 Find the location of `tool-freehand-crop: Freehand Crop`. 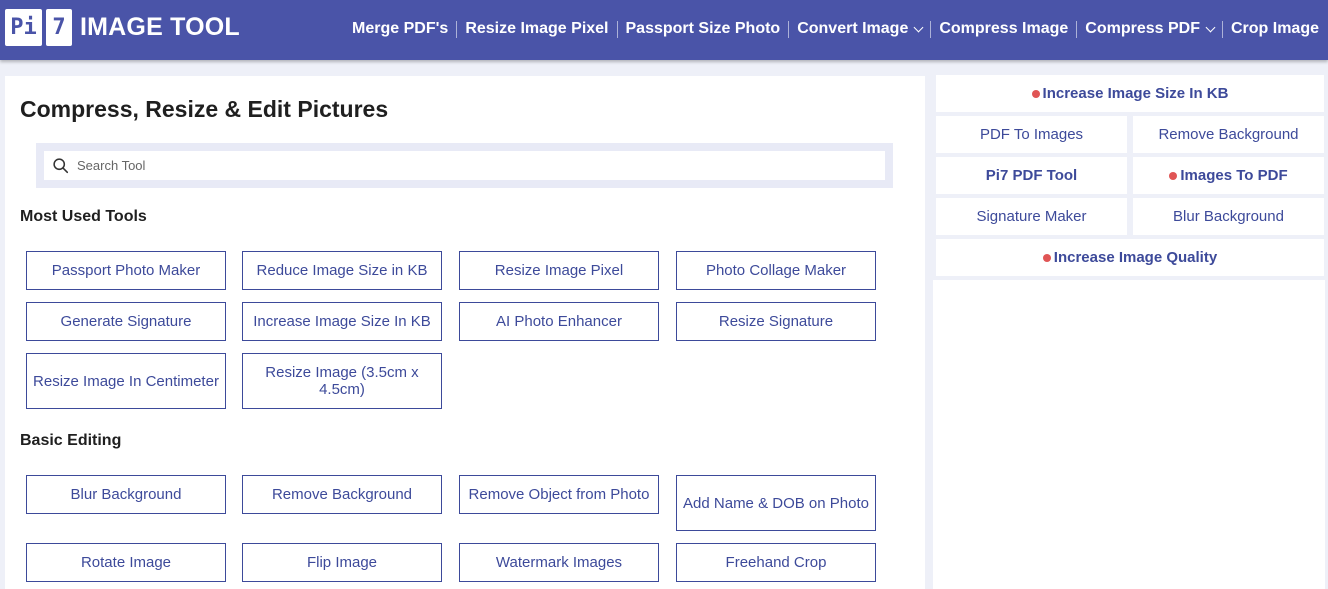

tool-freehand-crop: Freehand Crop is located at coordinates (776, 562).